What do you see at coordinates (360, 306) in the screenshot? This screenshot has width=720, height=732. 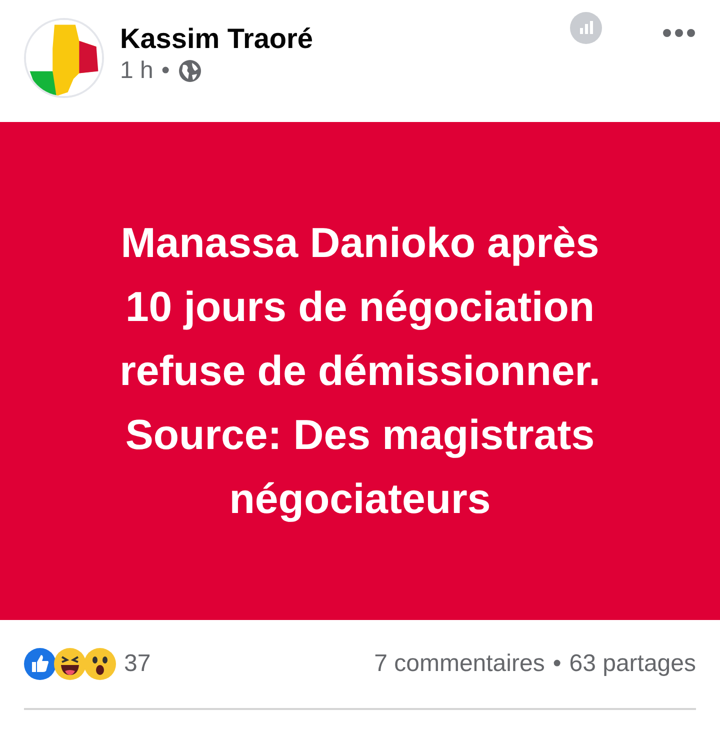 I see `post-text-line: 10 jours de négociation` at bounding box center [360, 306].